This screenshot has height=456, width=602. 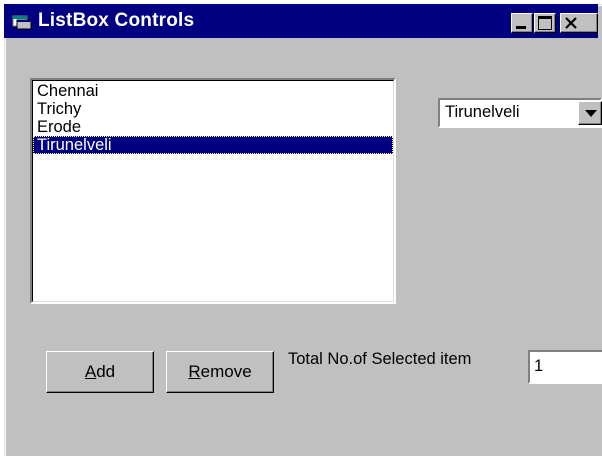 I want to click on list-item: Chennai, so click(x=213, y=91).